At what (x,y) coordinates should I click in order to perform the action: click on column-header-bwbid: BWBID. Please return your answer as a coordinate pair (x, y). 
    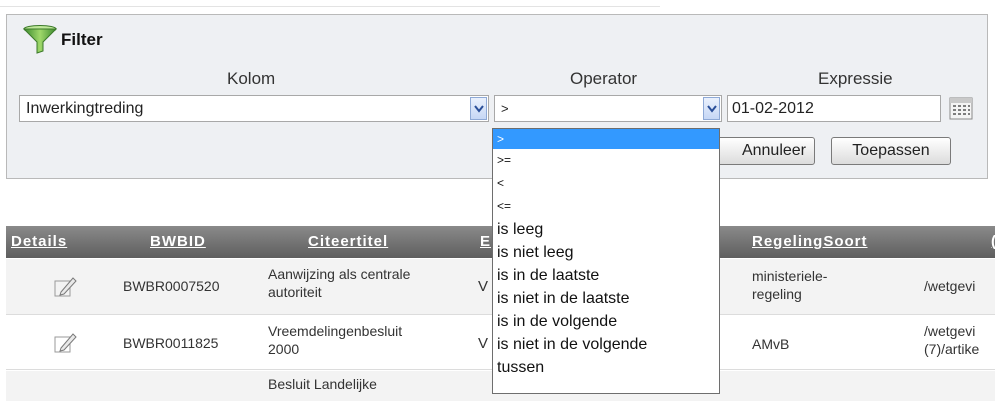
    Looking at the image, I should click on (178, 242).